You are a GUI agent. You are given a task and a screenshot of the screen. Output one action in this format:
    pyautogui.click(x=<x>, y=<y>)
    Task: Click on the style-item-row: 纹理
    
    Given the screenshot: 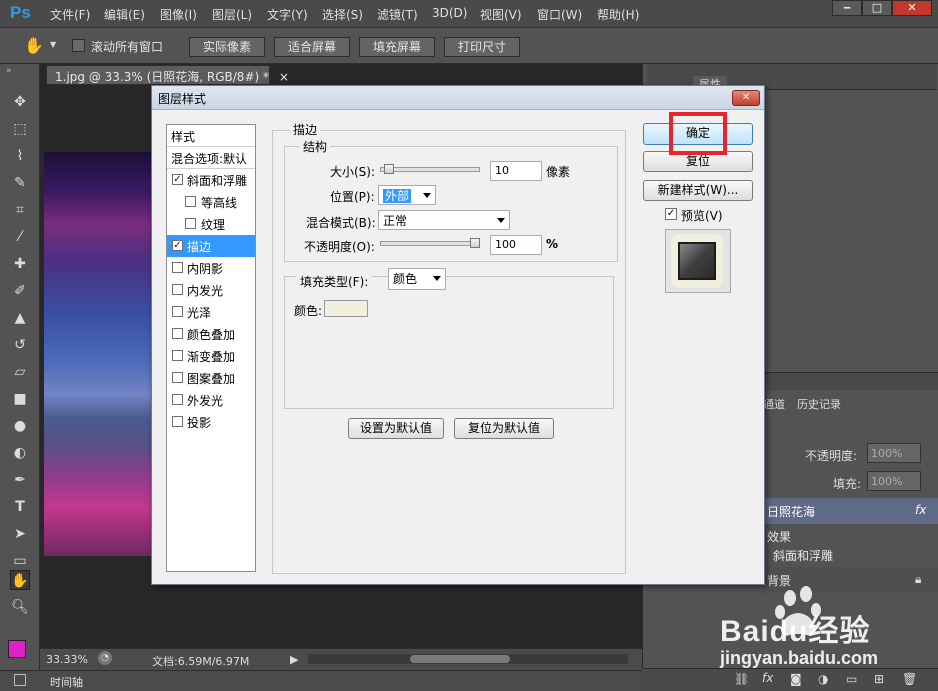 What is the action you would take?
    pyautogui.click(x=211, y=224)
    